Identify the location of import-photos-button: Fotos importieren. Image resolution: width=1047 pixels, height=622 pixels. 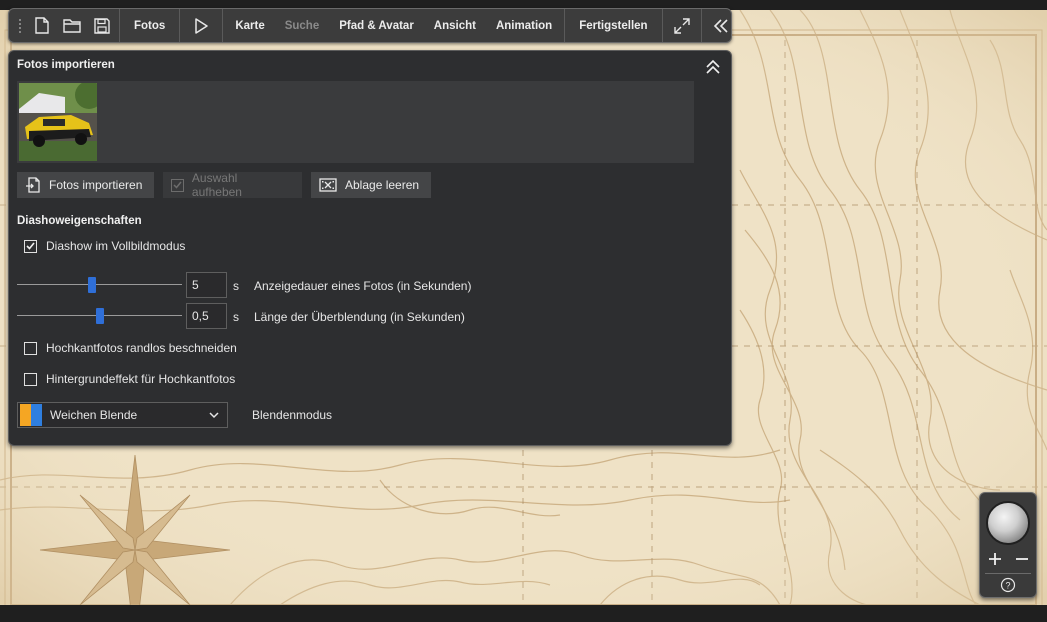
(86, 185).